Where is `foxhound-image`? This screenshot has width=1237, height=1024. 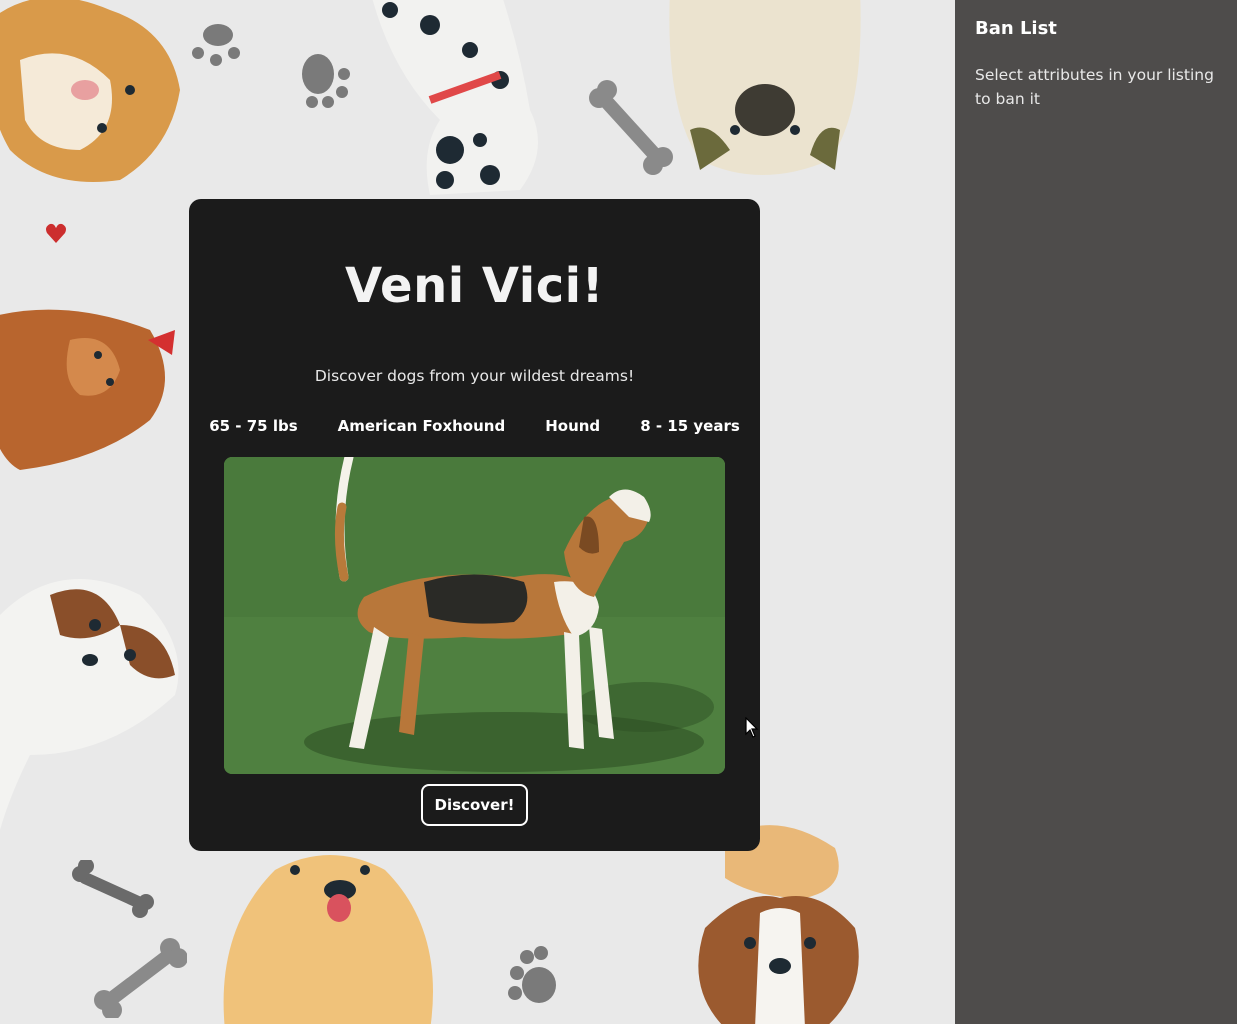 foxhound-image is located at coordinates (474, 615).